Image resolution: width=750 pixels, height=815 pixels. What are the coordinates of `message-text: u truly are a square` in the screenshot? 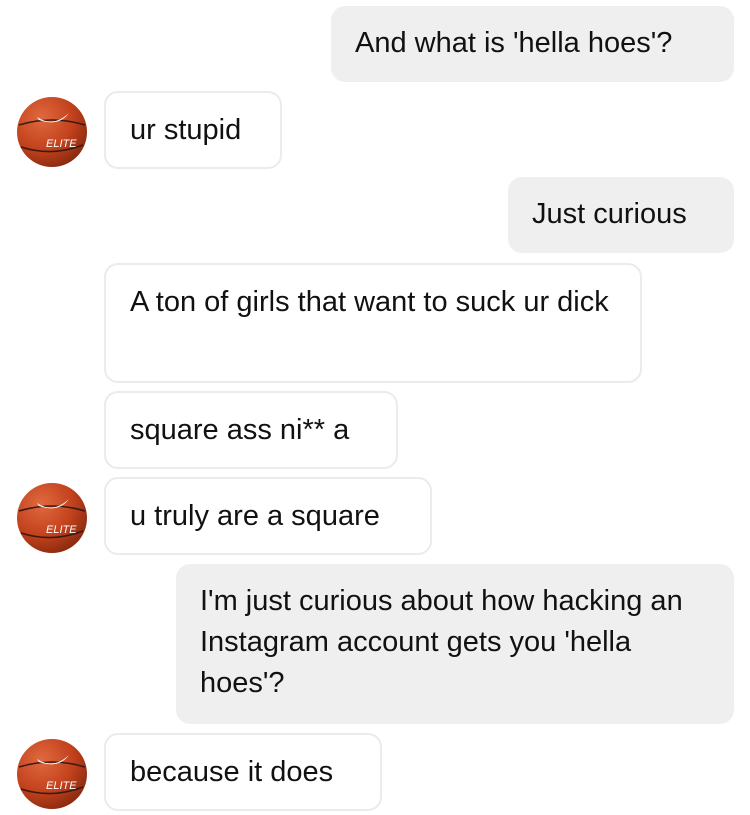 It's located at (255, 516).